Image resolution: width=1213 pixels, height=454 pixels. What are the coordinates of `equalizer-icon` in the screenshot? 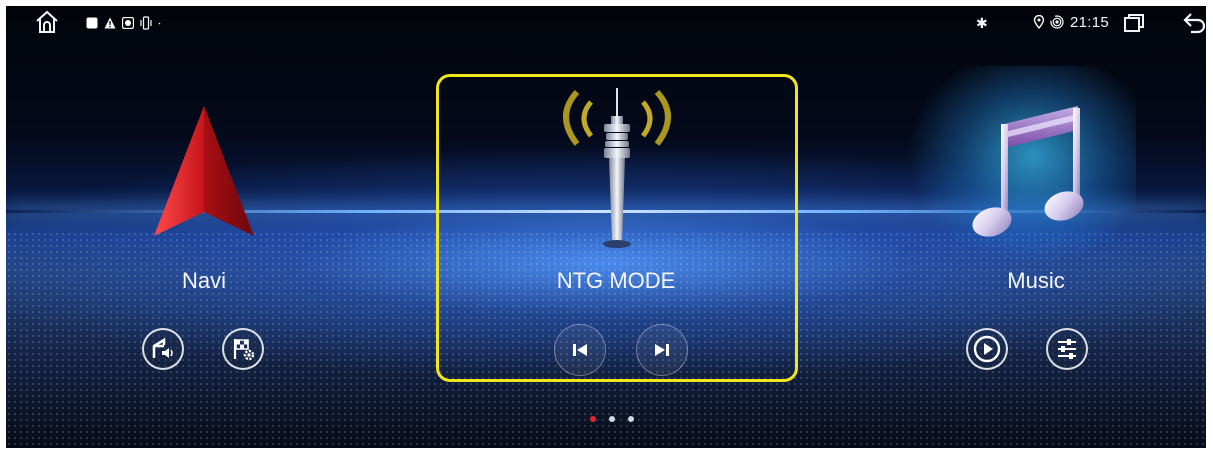 It's located at (1067, 349).